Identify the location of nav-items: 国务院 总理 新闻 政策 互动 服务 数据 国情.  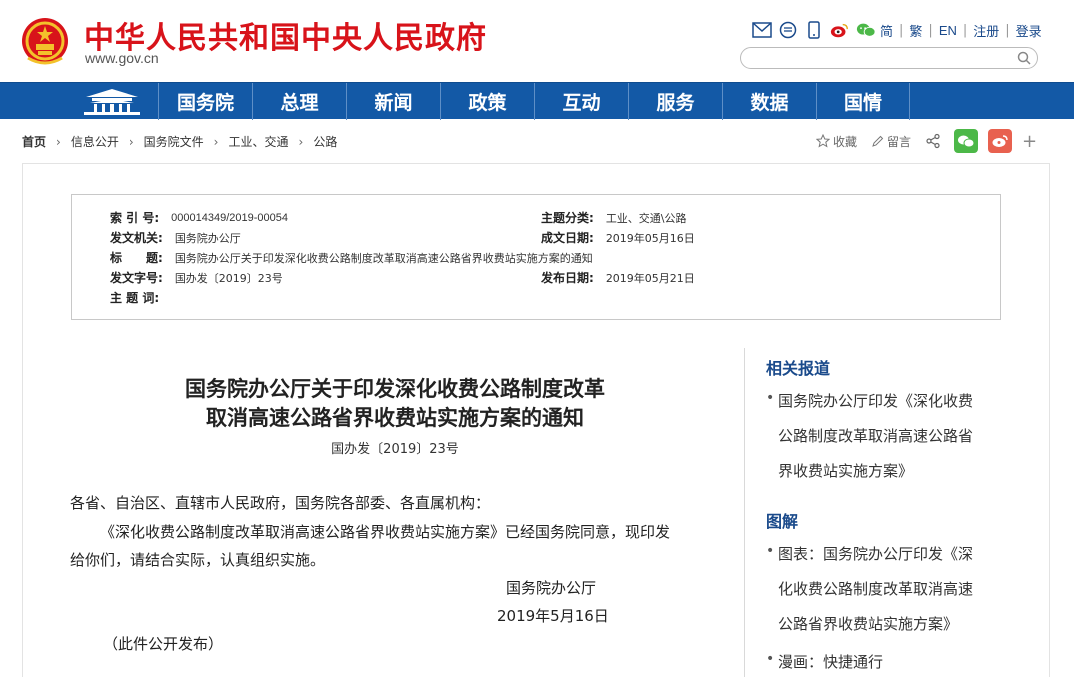
(534, 101).